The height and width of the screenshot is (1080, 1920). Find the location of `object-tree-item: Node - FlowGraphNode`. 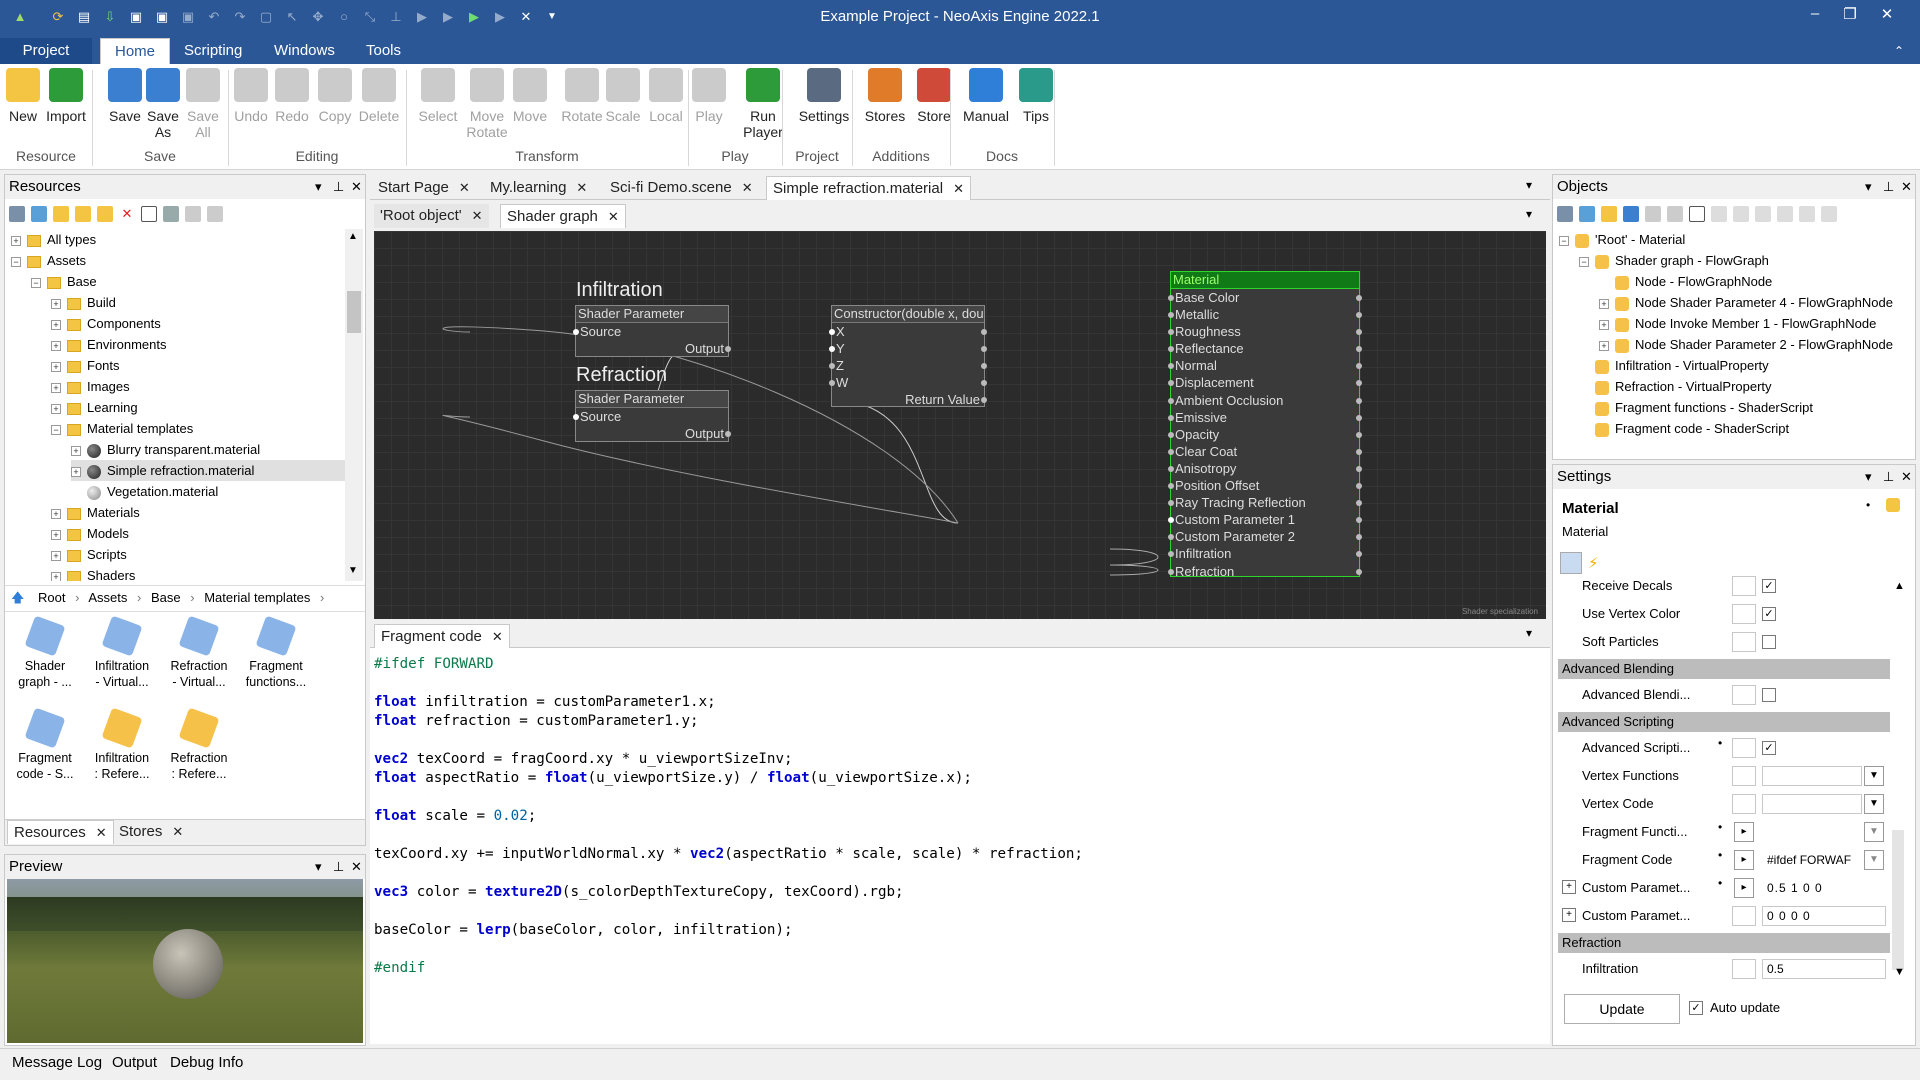

object-tree-item: Node - FlowGraphNode is located at coordinates (1685, 281).